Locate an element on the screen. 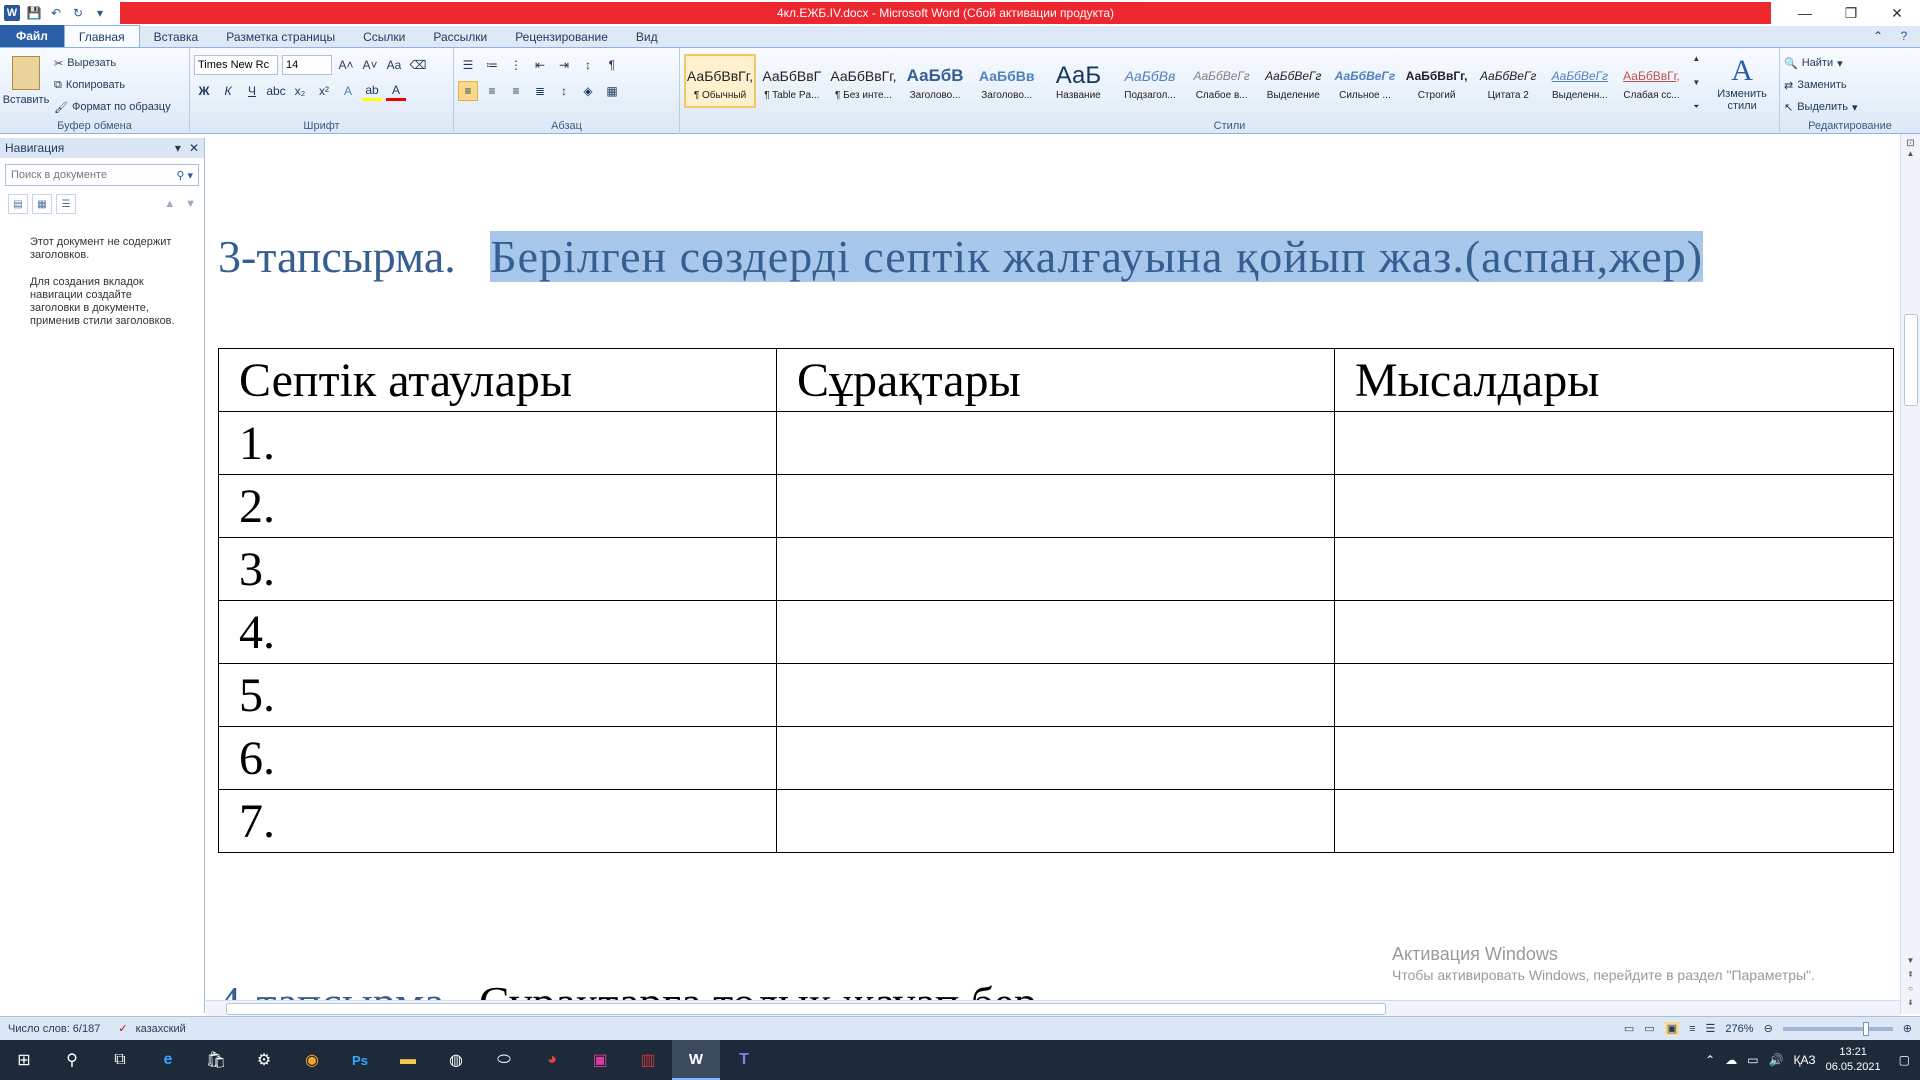 The height and width of the screenshot is (1080, 1920). style-quote-2: АаБбВеГг Цитата 2 is located at coordinates (1508, 81).